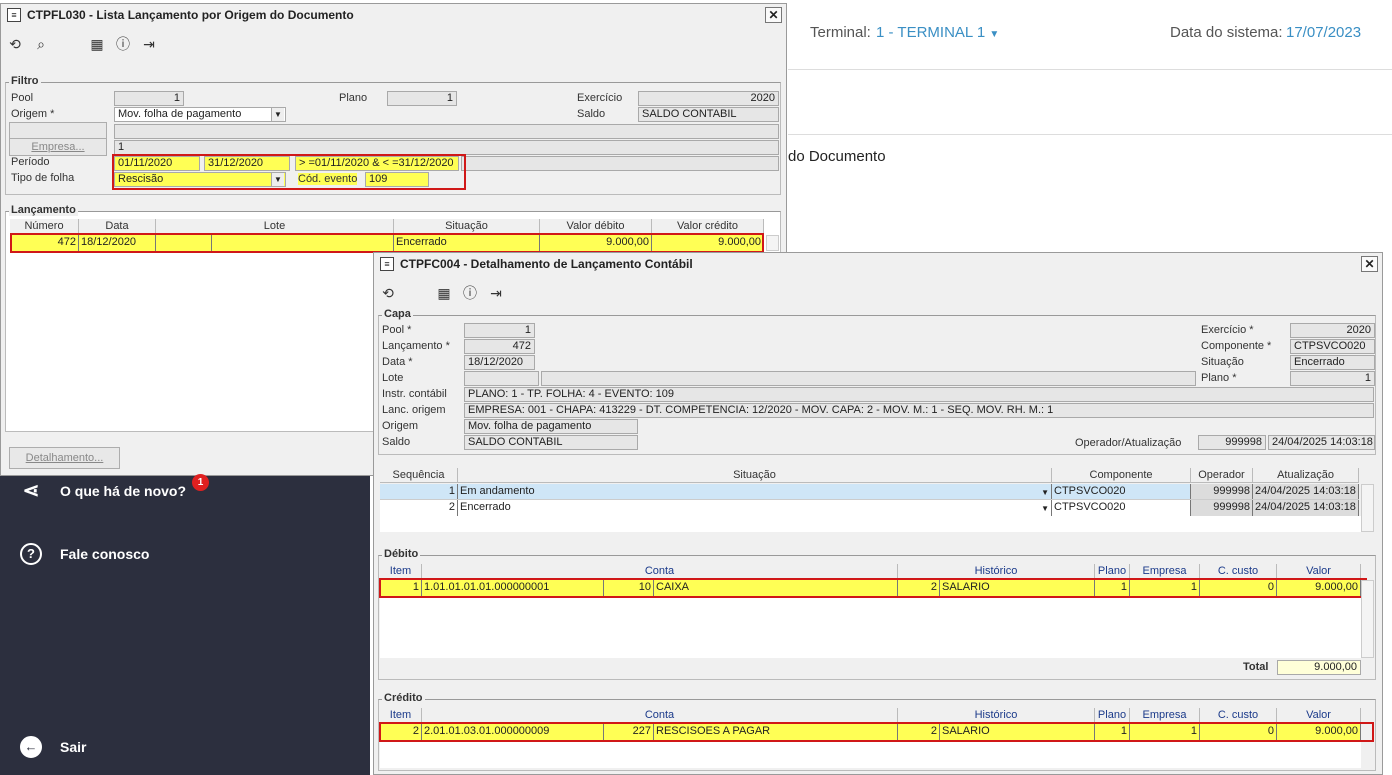 Image resolution: width=1392 pixels, height=775 pixels. I want to click on col-componente: Componente, so click(1121, 475).